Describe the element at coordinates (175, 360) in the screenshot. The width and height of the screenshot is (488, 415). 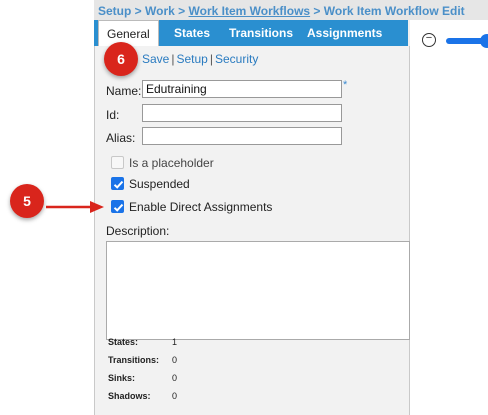
I see `transitions-stat-value: 0` at that location.